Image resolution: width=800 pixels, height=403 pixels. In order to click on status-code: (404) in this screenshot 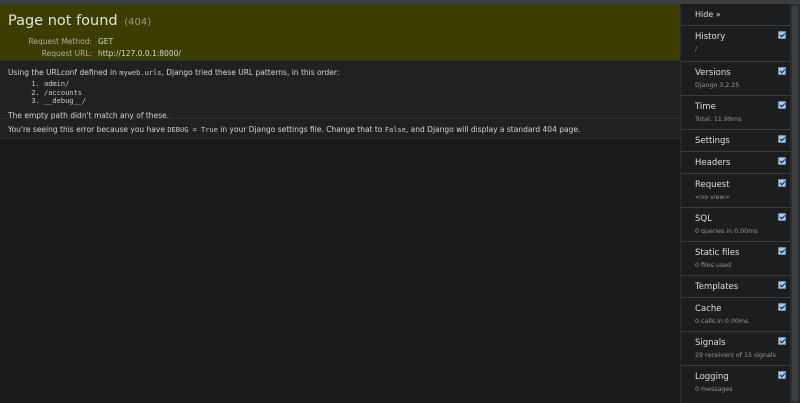, I will do `click(138, 22)`.